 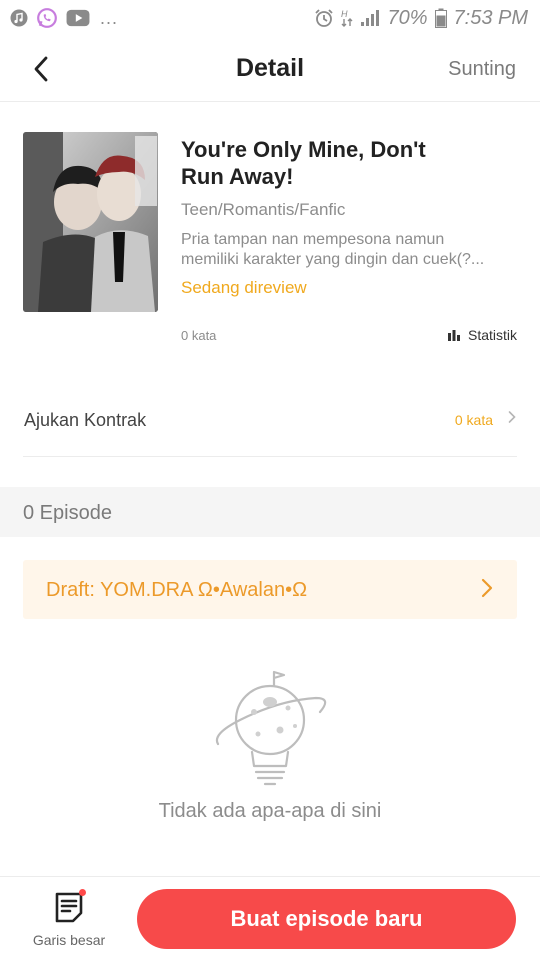 I want to click on empty-state-bulb-planet-icon, so click(x=271, y=728).